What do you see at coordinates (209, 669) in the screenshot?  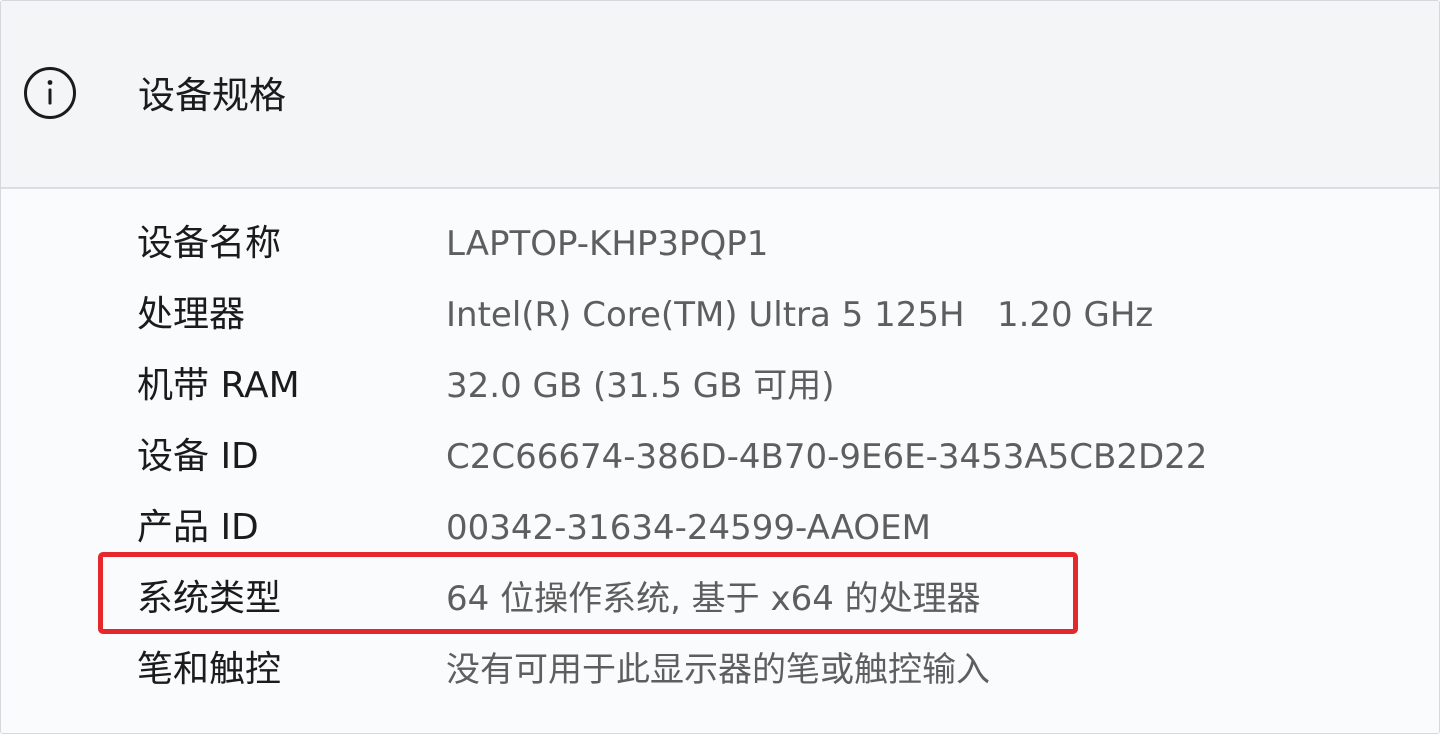 I see `spec-label-pen-touch: 笔和触控` at bounding box center [209, 669].